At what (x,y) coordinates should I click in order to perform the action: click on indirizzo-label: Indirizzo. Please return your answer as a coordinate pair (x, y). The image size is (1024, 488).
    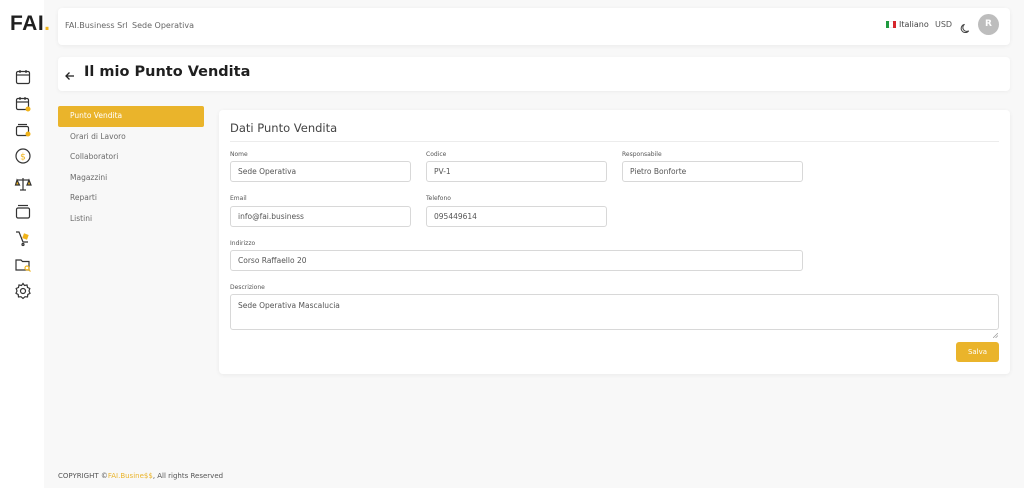
    Looking at the image, I should click on (243, 243).